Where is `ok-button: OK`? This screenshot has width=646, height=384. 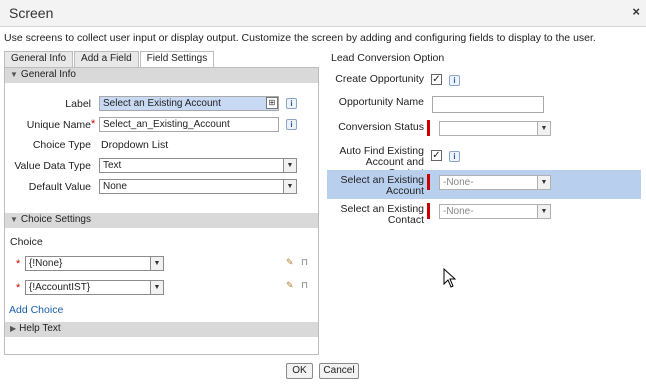
ok-button: OK is located at coordinates (299, 371).